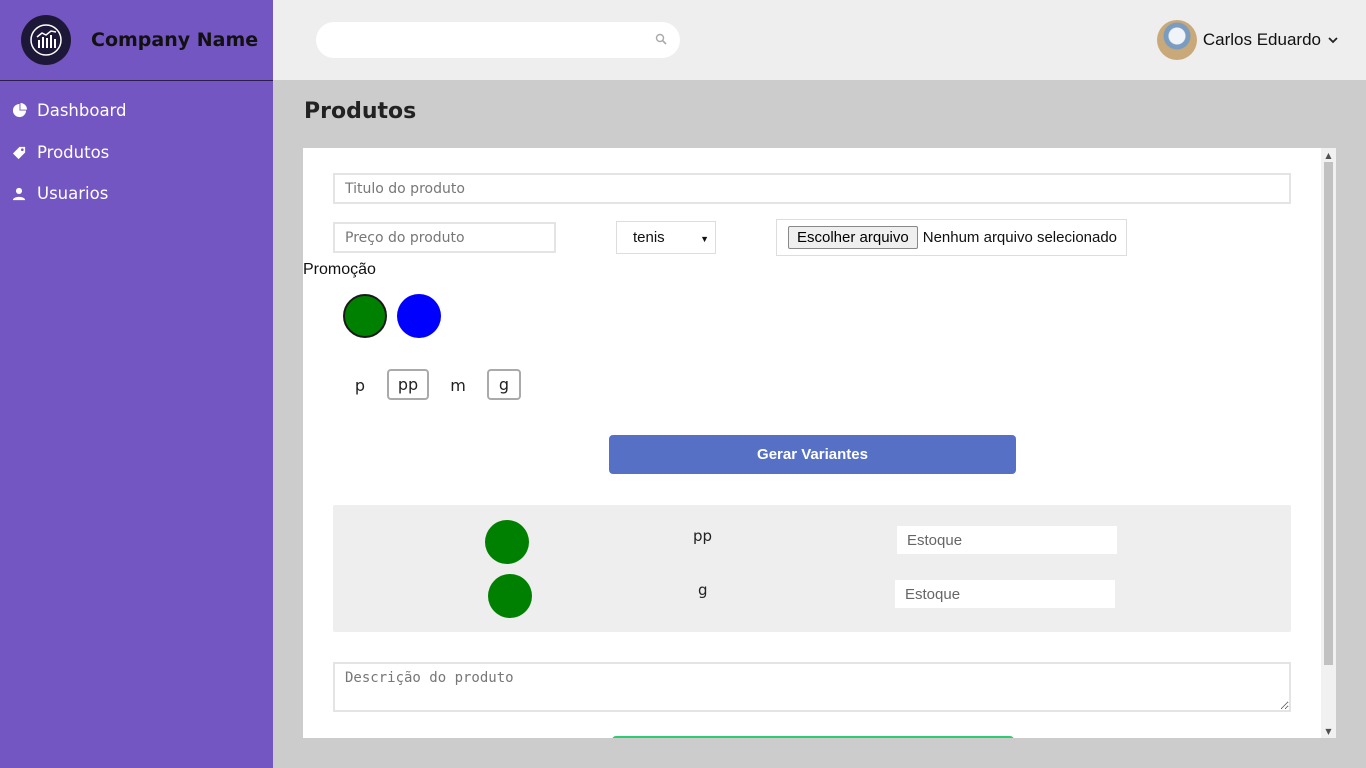  I want to click on variants-list: pp g, so click(812, 568).